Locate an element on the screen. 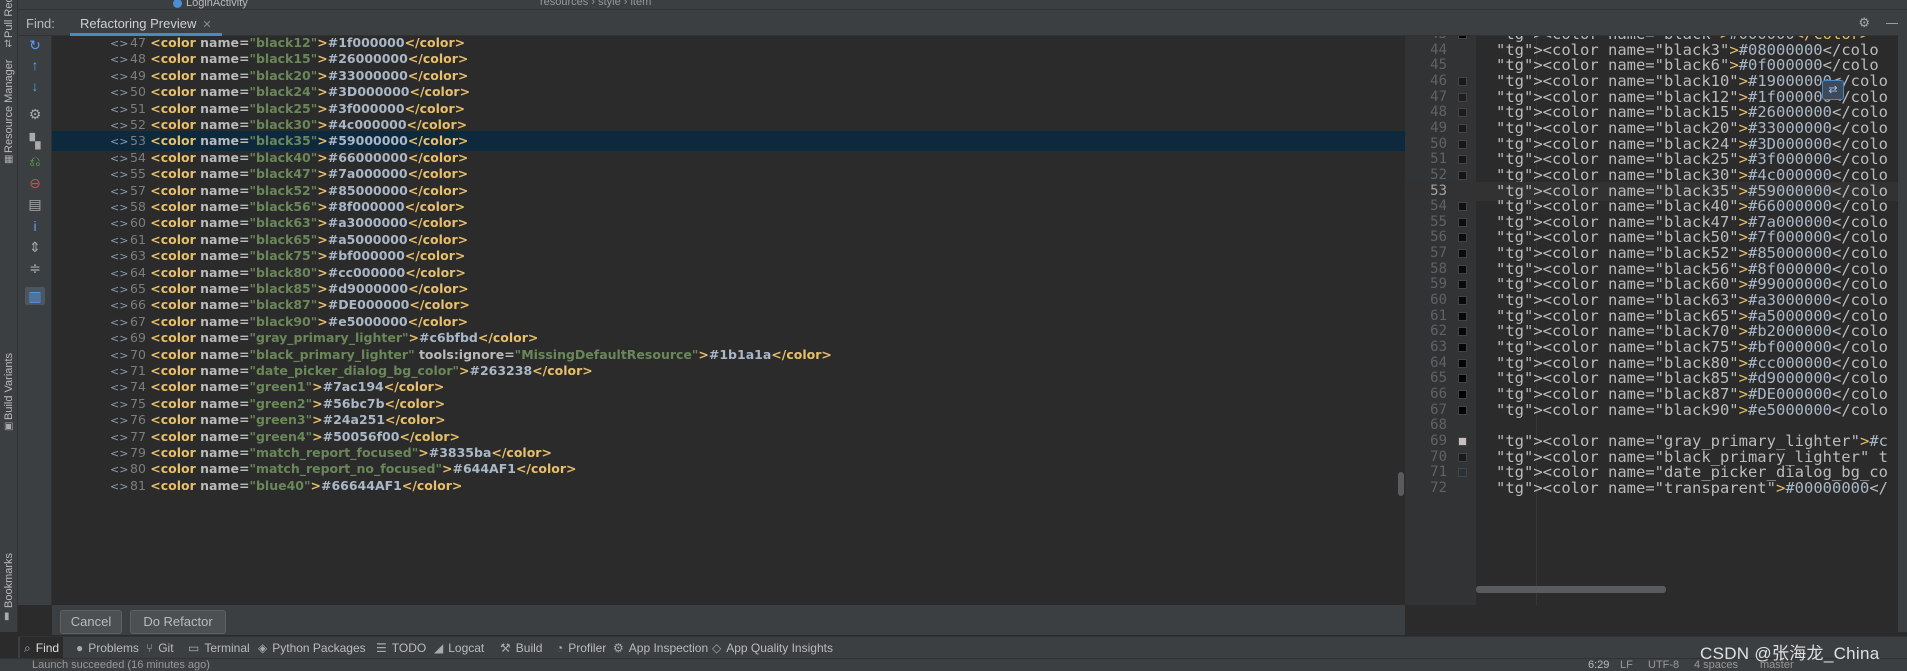 The image size is (1907, 671). do-refactor-button: Do Refactor is located at coordinates (178, 622).